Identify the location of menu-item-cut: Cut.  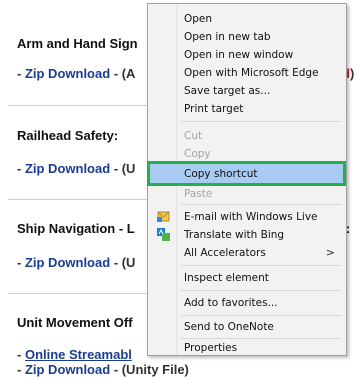
(193, 135).